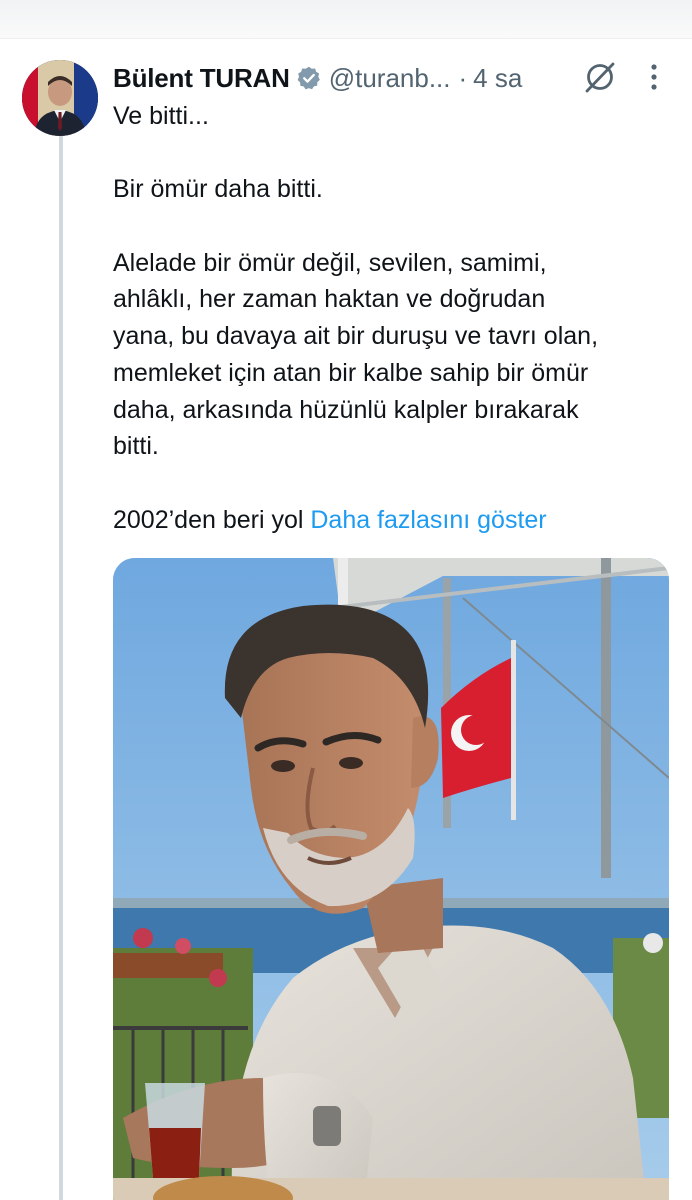  What do you see at coordinates (136, 446) in the screenshot?
I see `tweet-line: bitti.` at bounding box center [136, 446].